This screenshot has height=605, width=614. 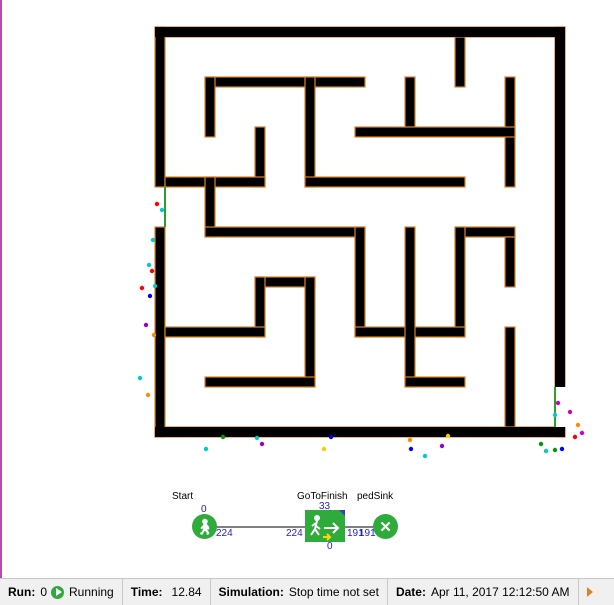 I want to click on sink-block: ✕, so click(x=385, y=526).